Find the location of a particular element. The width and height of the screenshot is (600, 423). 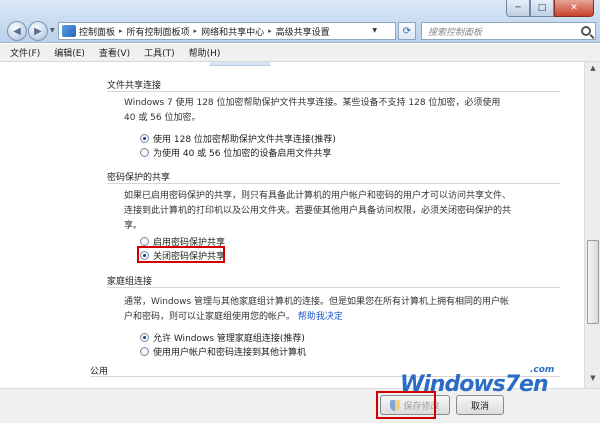

arrow-left-icon: ◀ is located at coordinates (17, 31).